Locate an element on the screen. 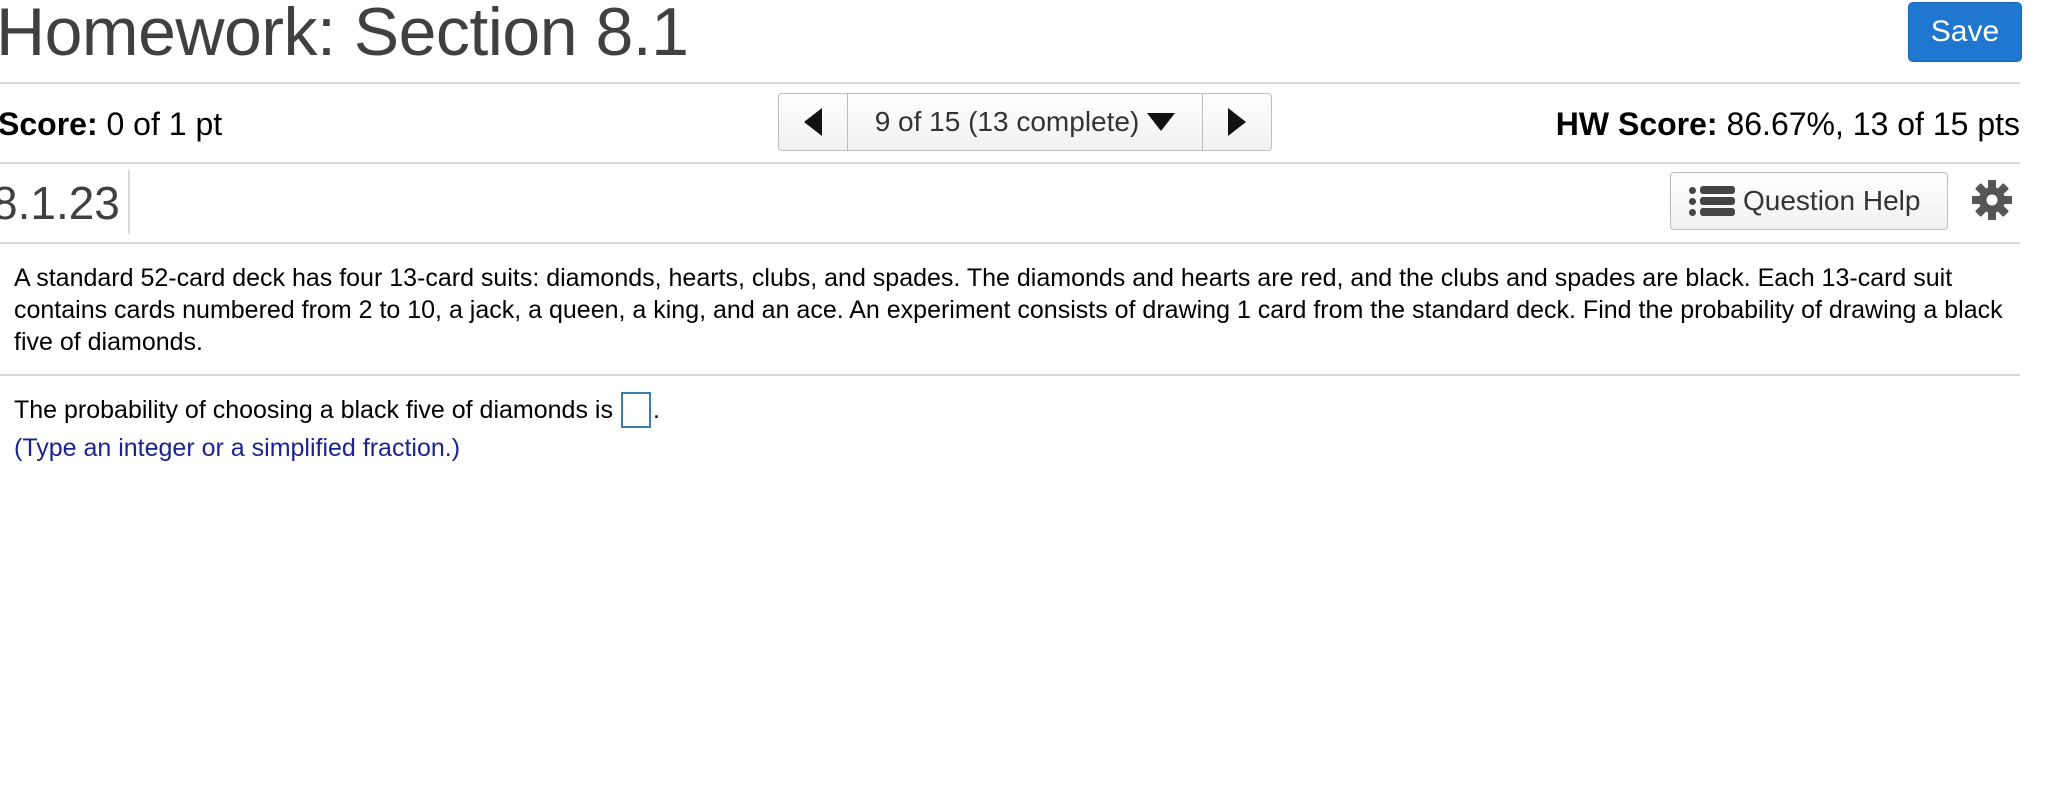  list-icon is located at coordinates (1712, 201).